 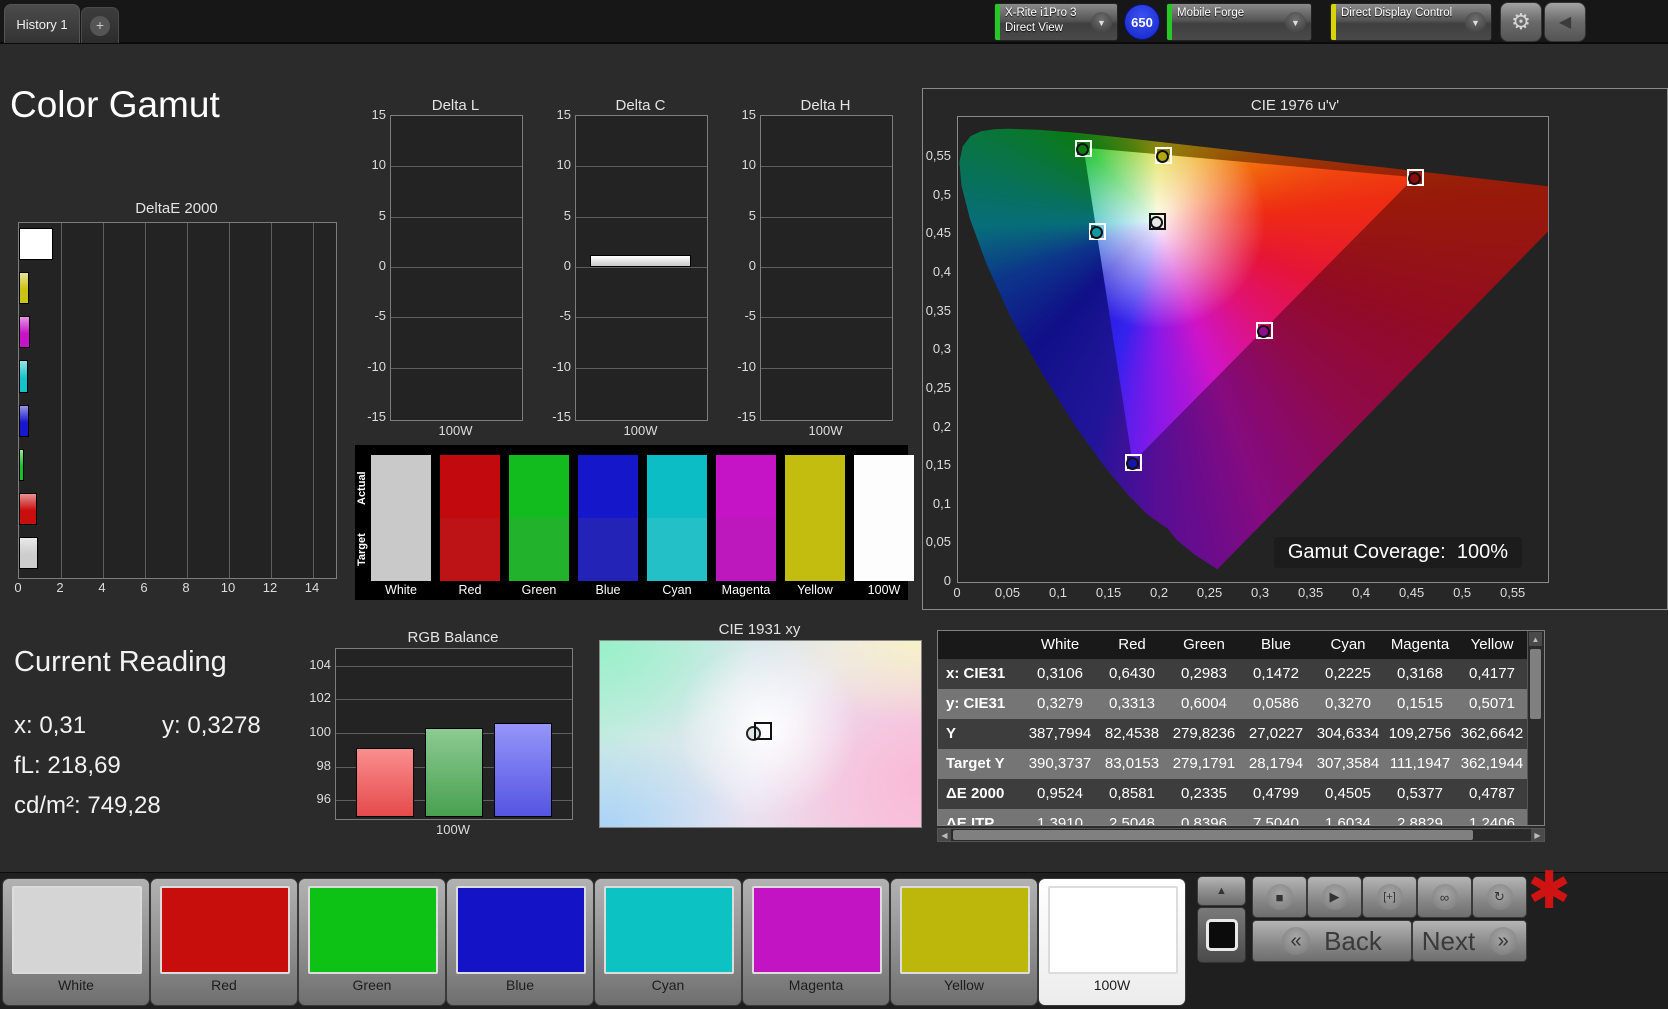 I want to click on pattern-up-button: ▲, so click(x=1221, y=891).